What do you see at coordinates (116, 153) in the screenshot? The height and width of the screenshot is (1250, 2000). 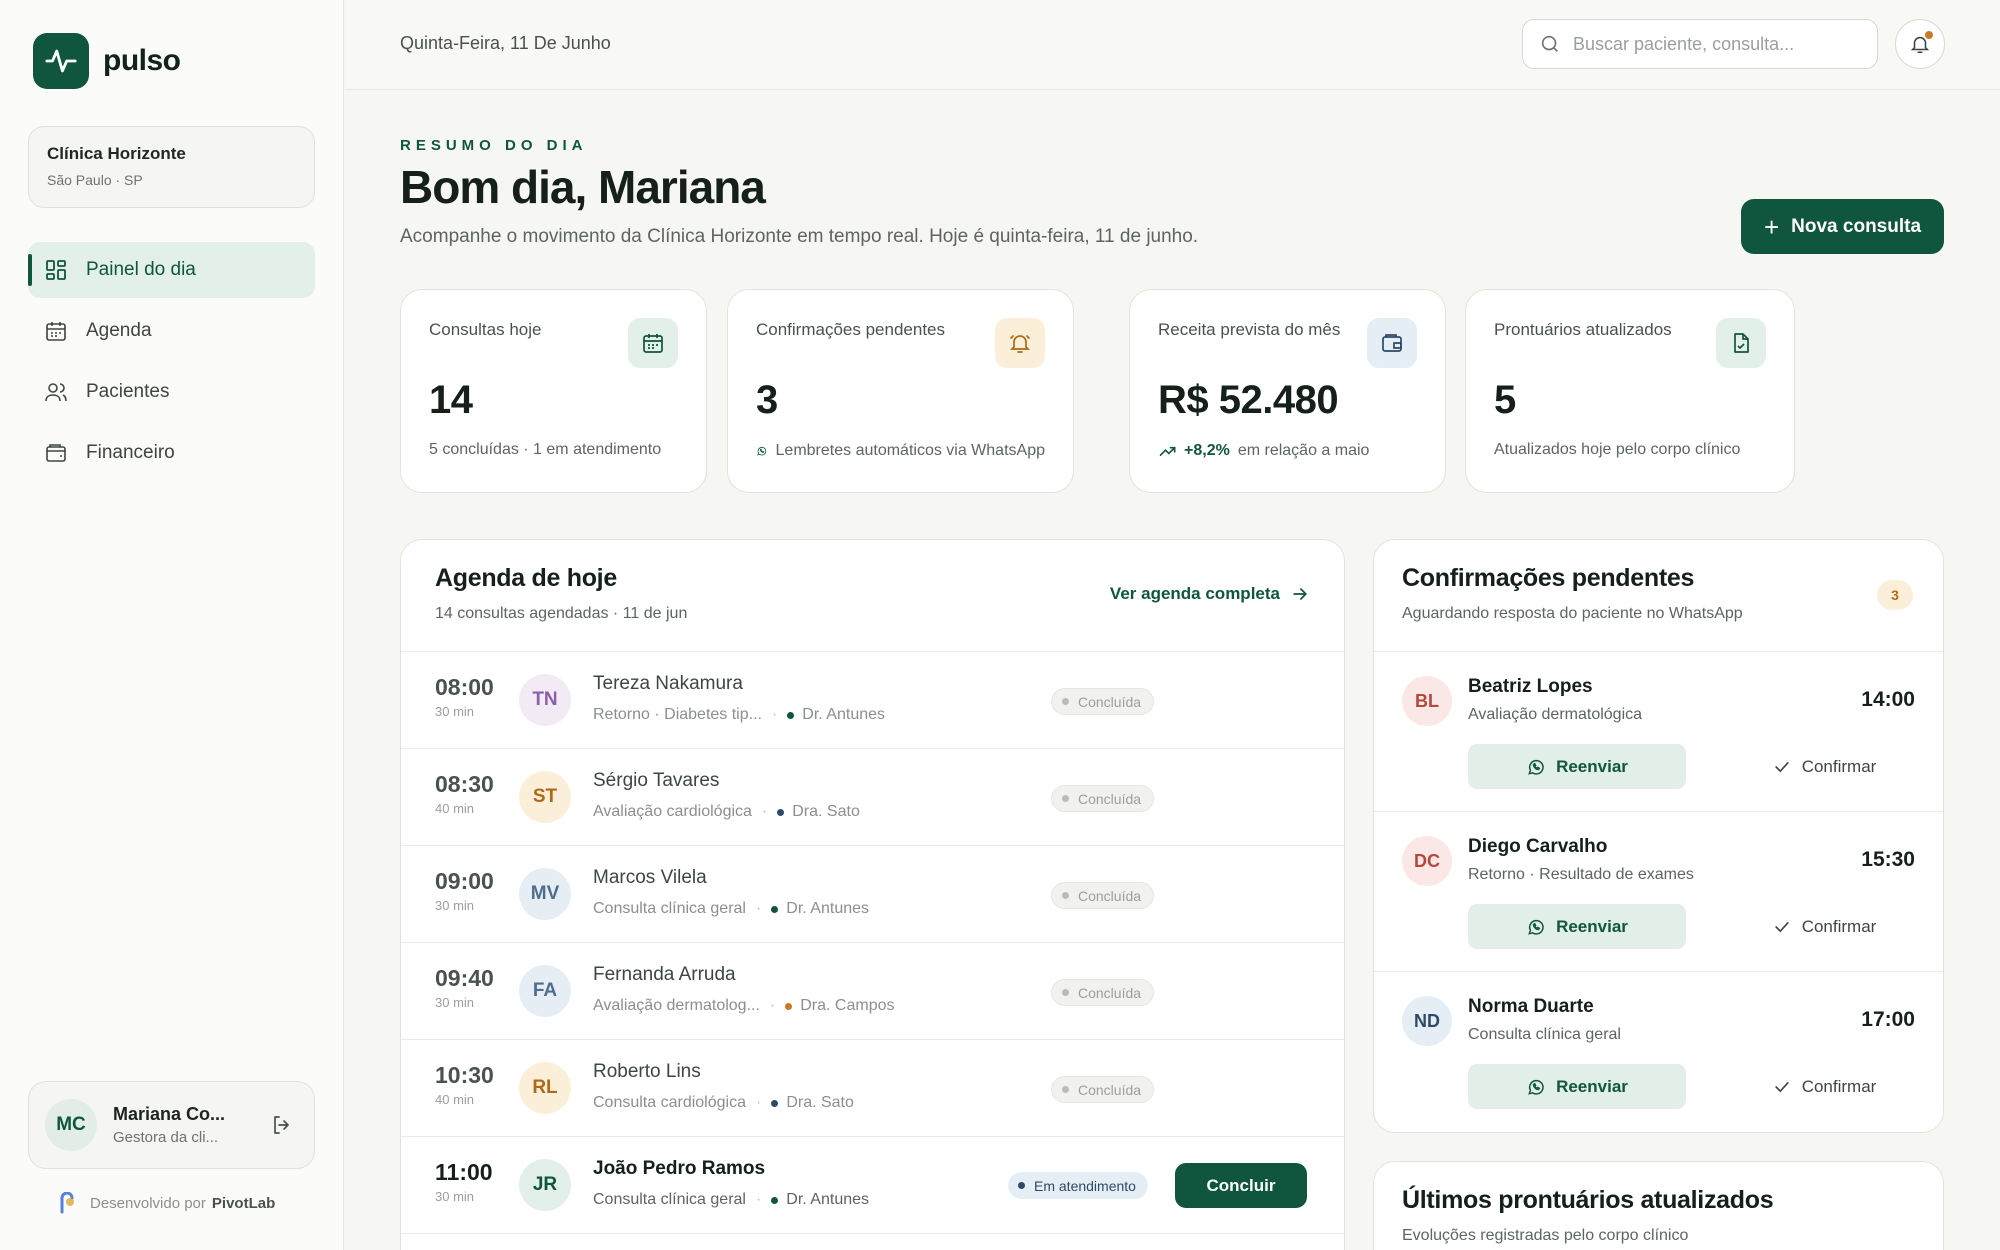 I see `clinic-name: Clínica Horizonte` at bounding box center [116, 153].